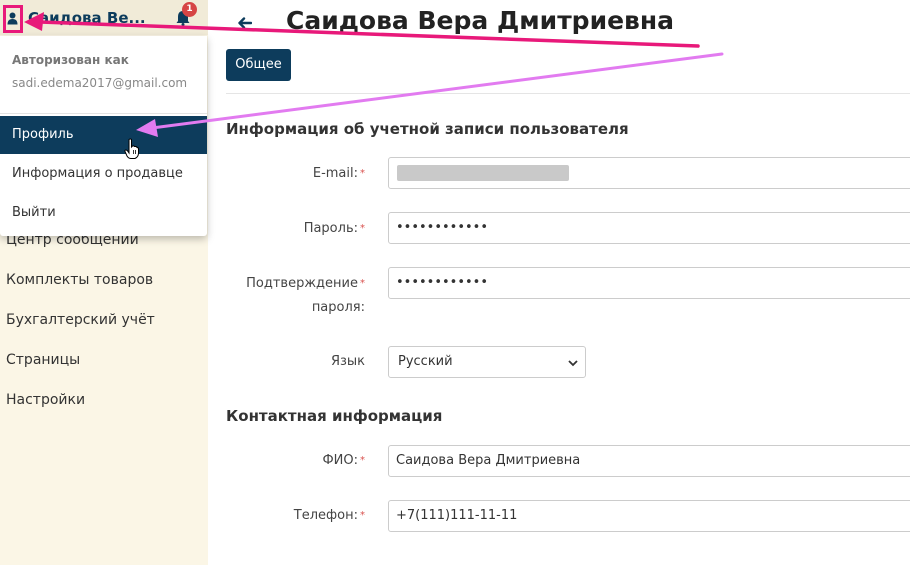 The width and height of the screenshot is (910, 565). What do you see at coordinates (131, 148) in the screenshot?
I see `hand-cursor-icon` at bounding box center [131, 148].